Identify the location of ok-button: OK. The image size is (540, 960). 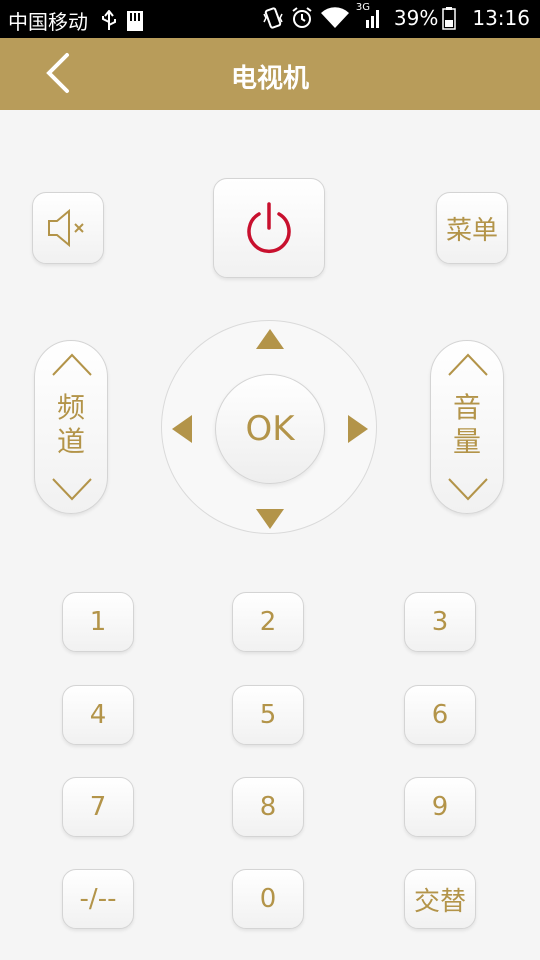
(270, 429).